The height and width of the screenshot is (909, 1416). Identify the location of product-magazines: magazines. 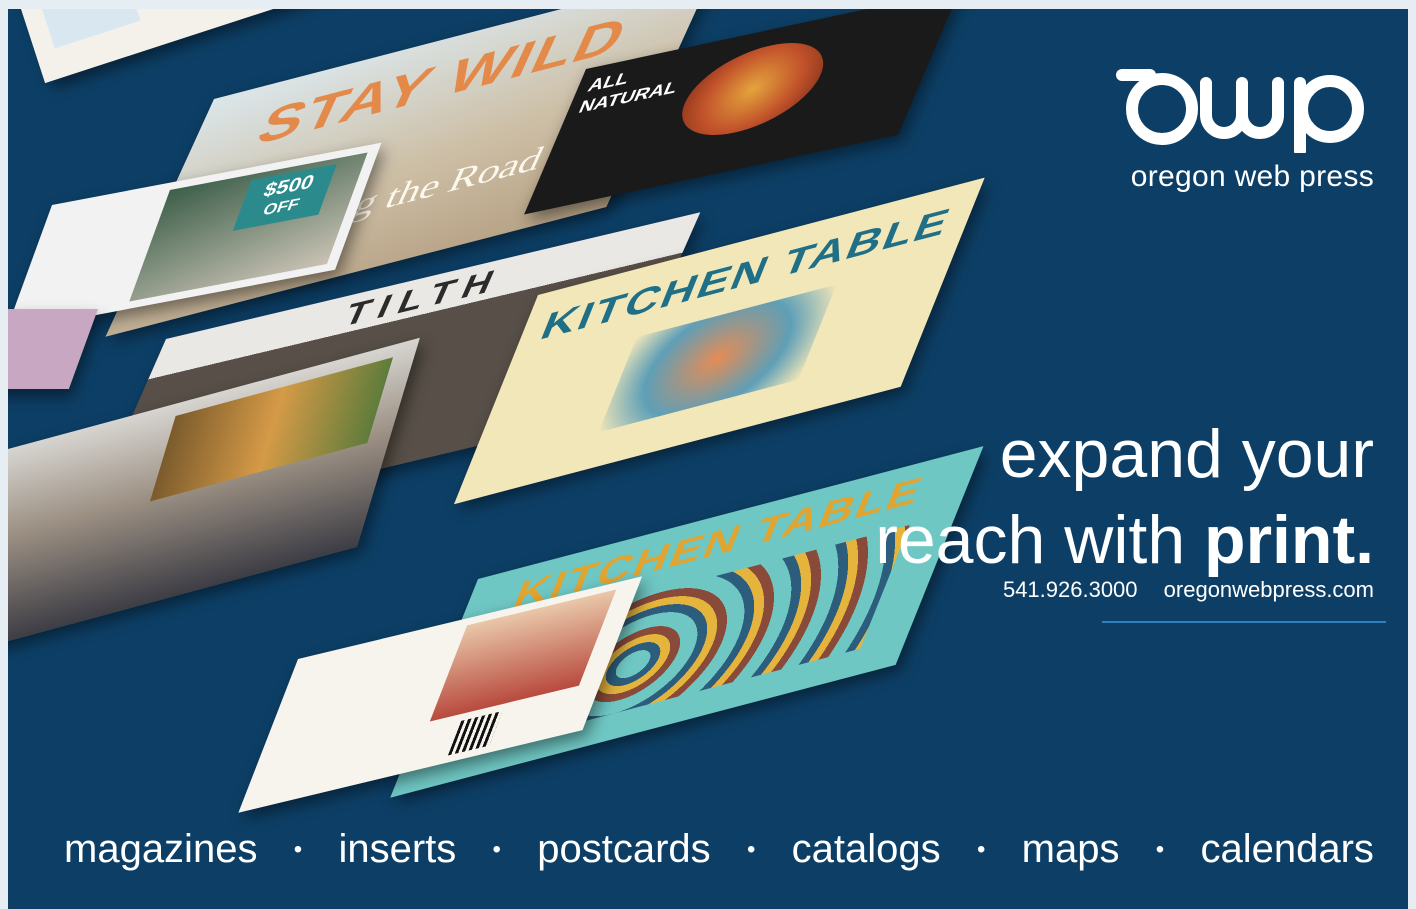
(161, 849).